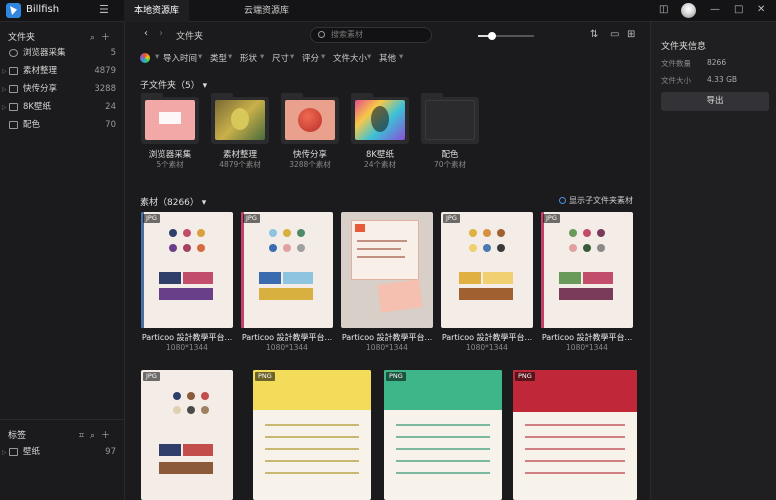 The image size is (776, 500). Describe the element at coordinates (189, 35) in the screenshot. I see `breadcrumb: 文件夹` at that location.